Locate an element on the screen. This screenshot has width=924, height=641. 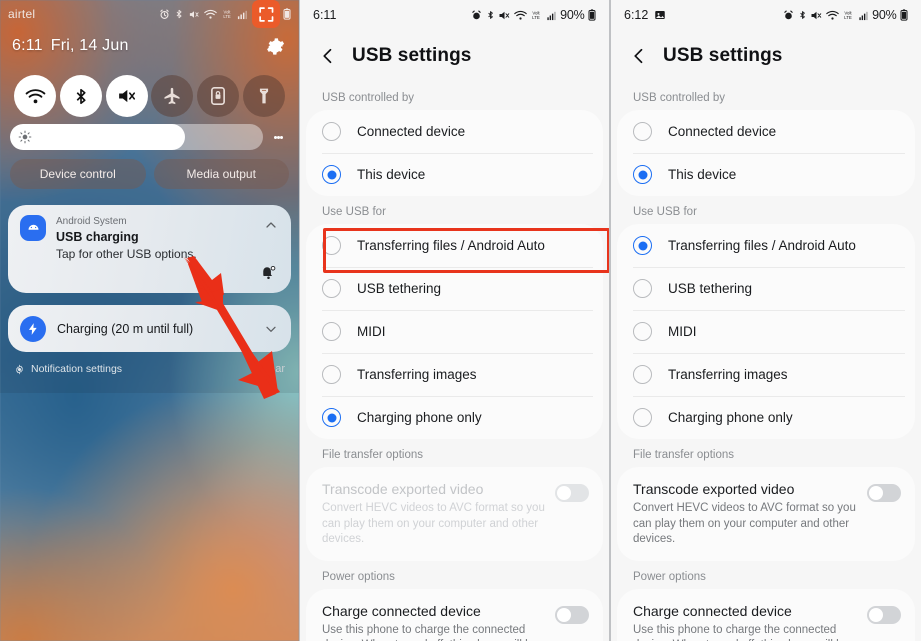
alarm-icon is located at coordinates (476, 14).